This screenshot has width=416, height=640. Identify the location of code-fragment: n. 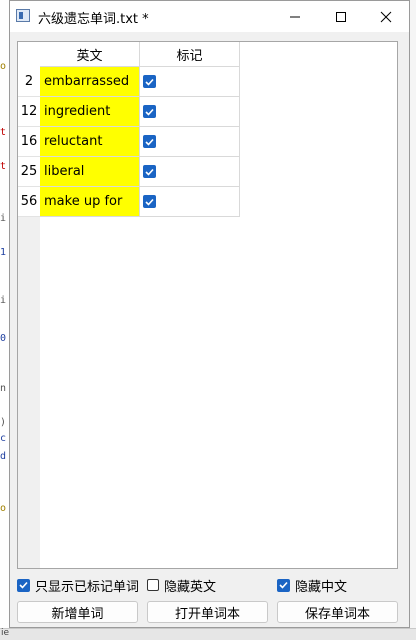
(3, 388).